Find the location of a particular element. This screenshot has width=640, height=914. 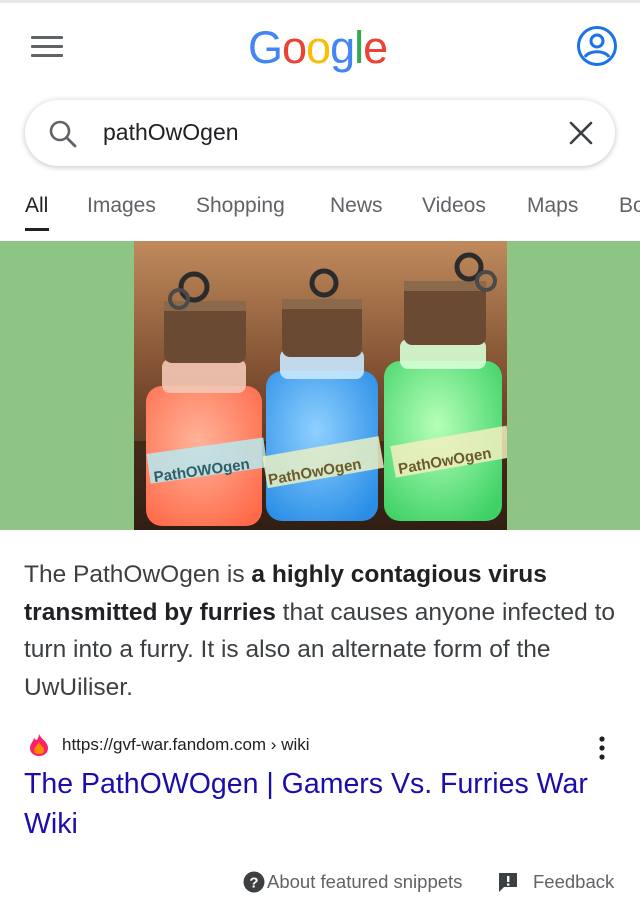

result-url: https://gvf-war.fandom.com › wiki is located at coordinates (186, 745).